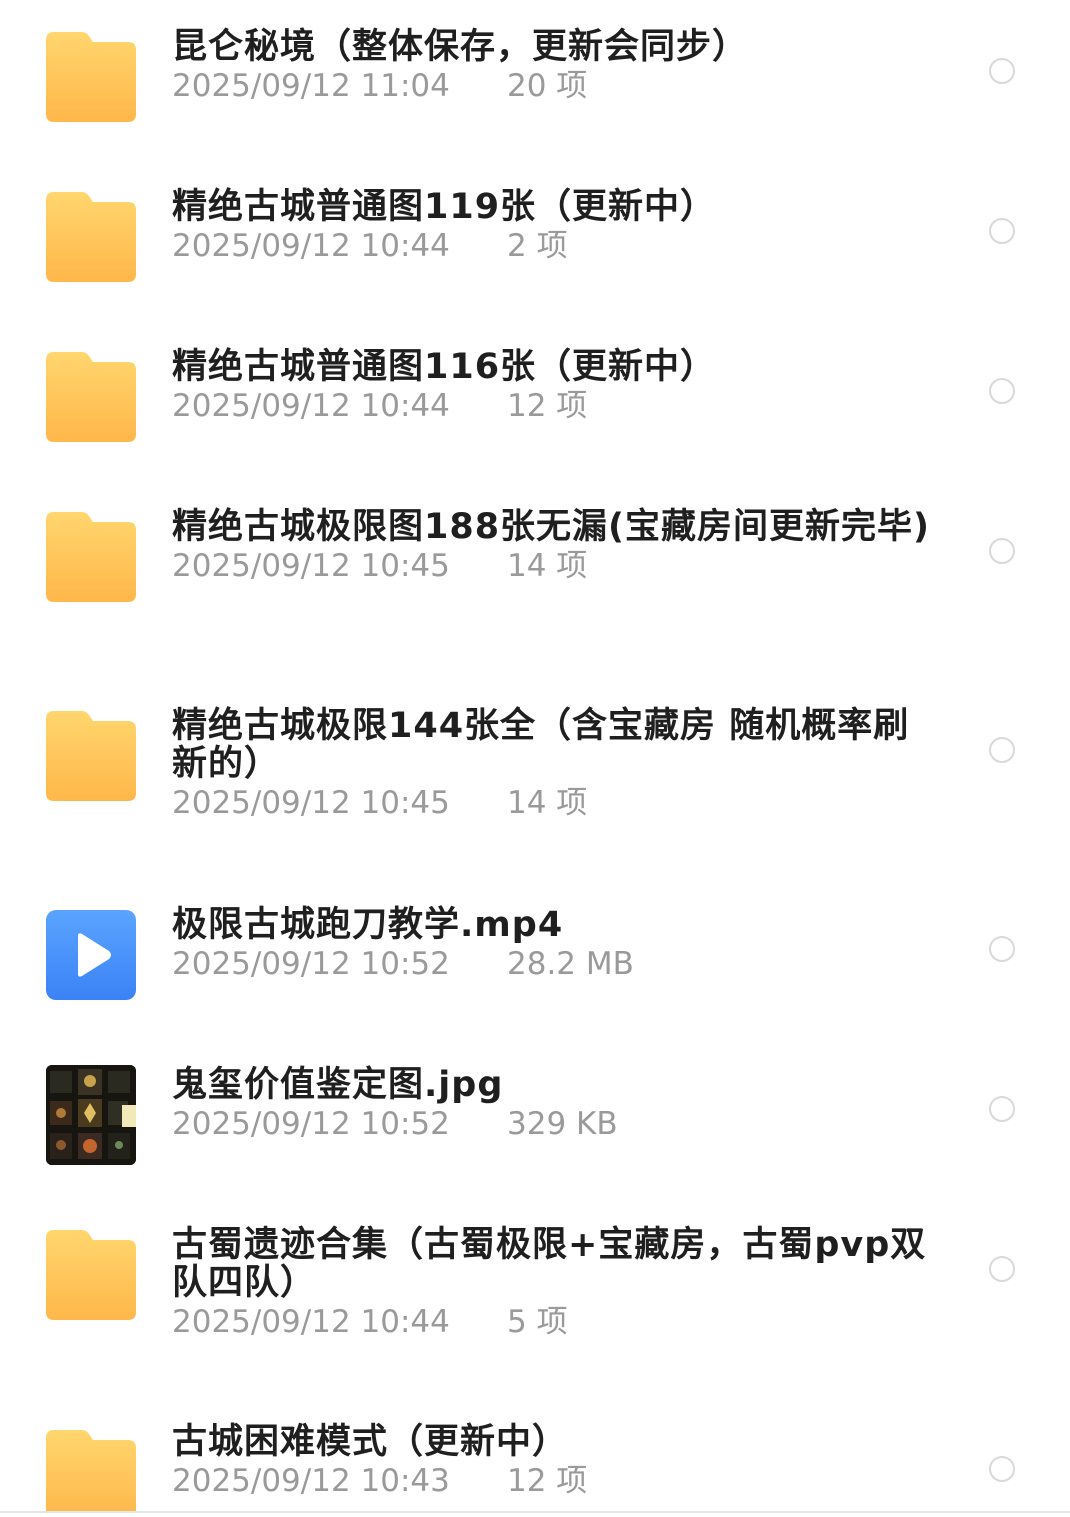 The width and height of the screenshot is (1070, 1517). What do you see at coordinates (311, 86) in the screenshot?
I see `item-date: 2025/09/12 11:04` at bounding box center [311, 86].